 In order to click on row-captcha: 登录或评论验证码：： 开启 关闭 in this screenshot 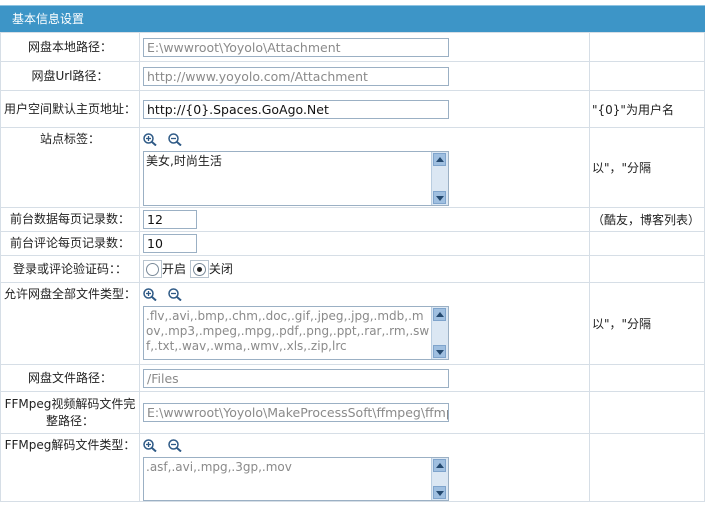, I will do `click(352, 269)`.